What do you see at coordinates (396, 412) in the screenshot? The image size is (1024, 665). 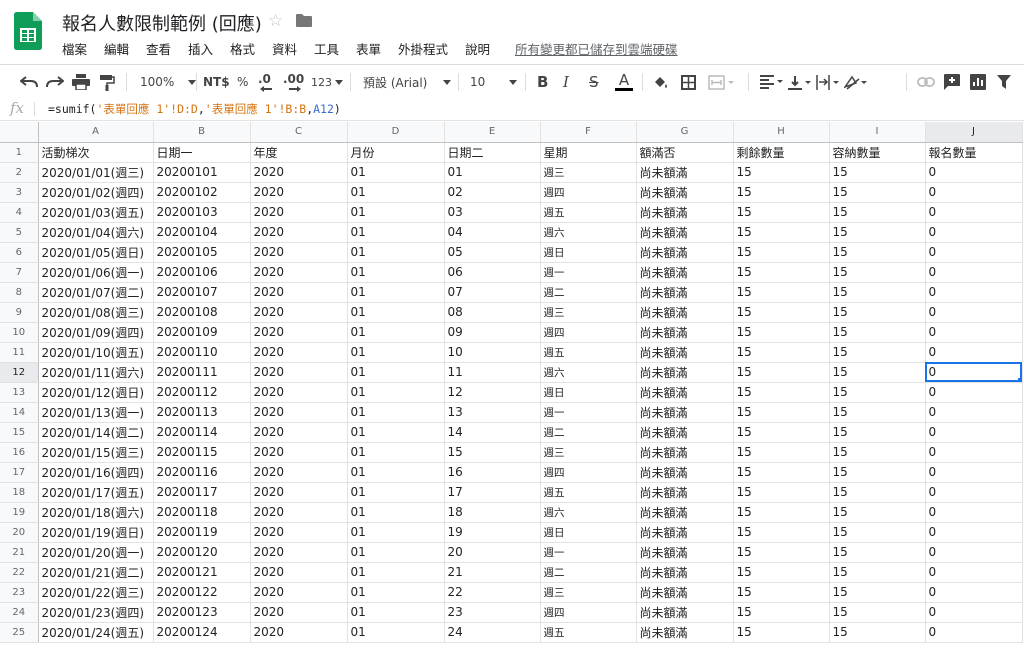 I see `cell-d14: 01` at bounding box center [396, 412].